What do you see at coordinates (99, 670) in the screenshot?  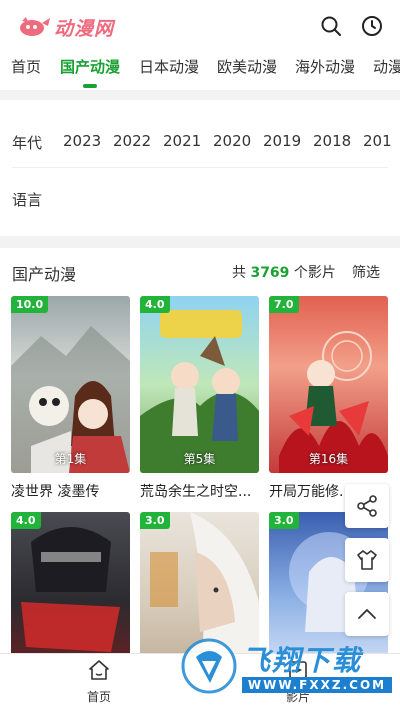 I see `home-icon` at bounding box center [99, 670].